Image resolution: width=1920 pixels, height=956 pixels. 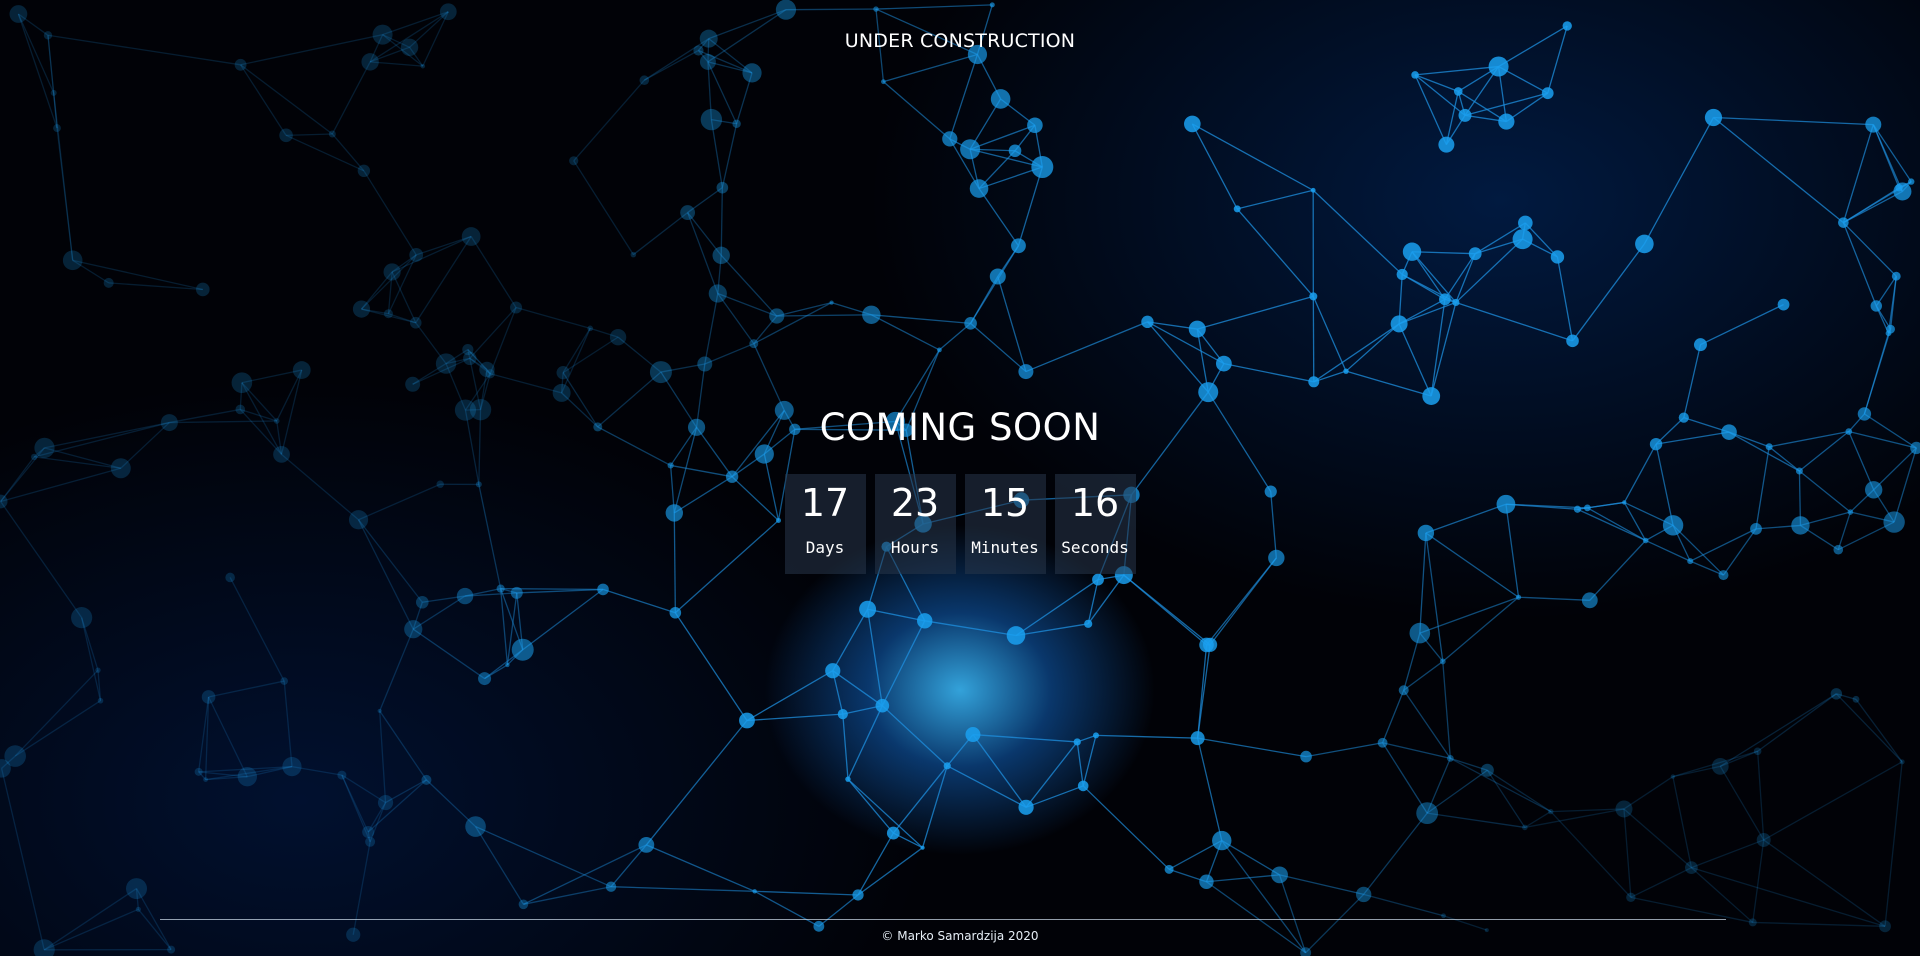 I want to click on countdown-seconds: 16 Seconds, so click(x=1095, y=524).